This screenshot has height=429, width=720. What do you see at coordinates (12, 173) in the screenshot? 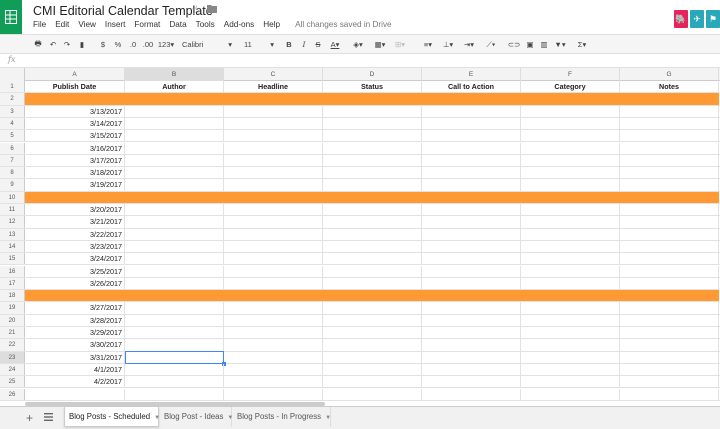
I see `row-number: 8` at bounding box center [12, 173].